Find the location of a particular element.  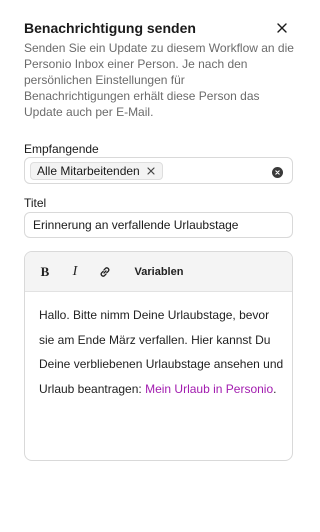

recipients-field: Alle Mitarbeitenden is located at coordinates (158, 170).